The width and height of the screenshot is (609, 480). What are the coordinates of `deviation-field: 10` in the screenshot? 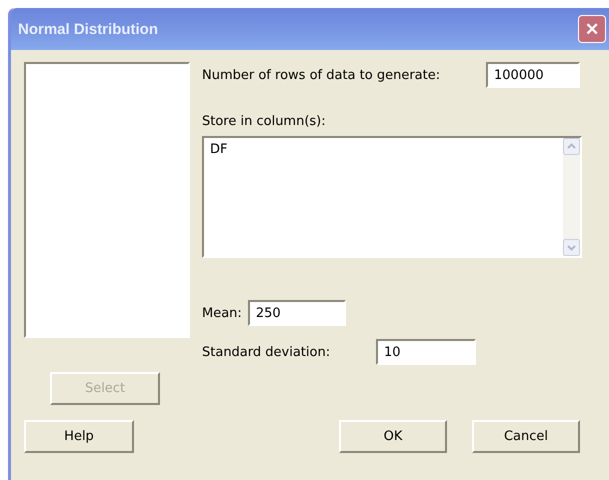 It's located at (426, 352).